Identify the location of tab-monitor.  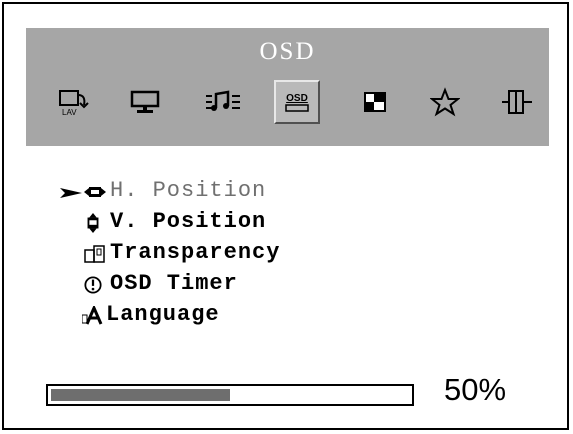
(145, 102).